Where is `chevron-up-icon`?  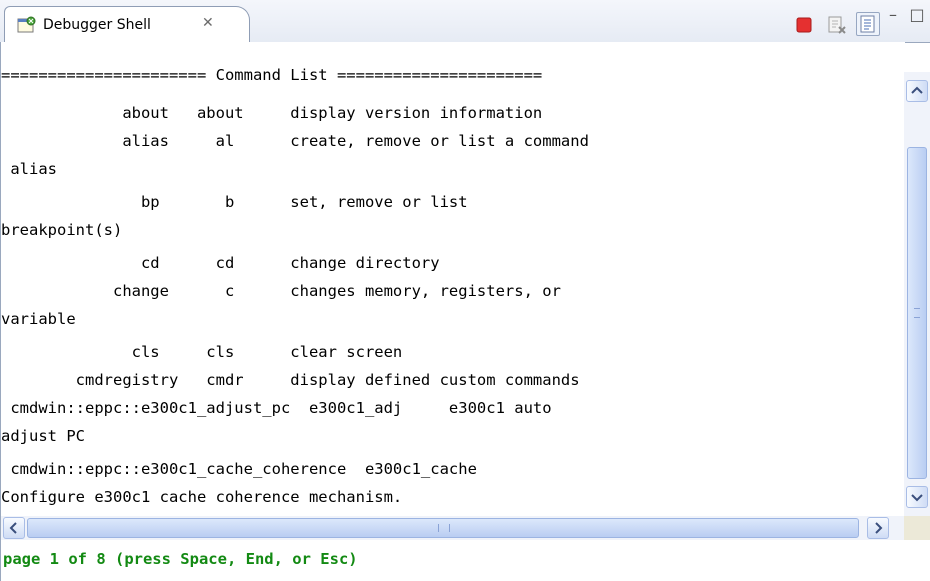 chevron-up-icon is located at coordinates (917, 90).